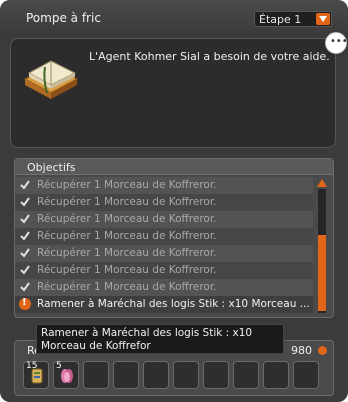 This screenshot has height=402, width=348. I want to click on scrollbar-thumb, so click(322, 273).